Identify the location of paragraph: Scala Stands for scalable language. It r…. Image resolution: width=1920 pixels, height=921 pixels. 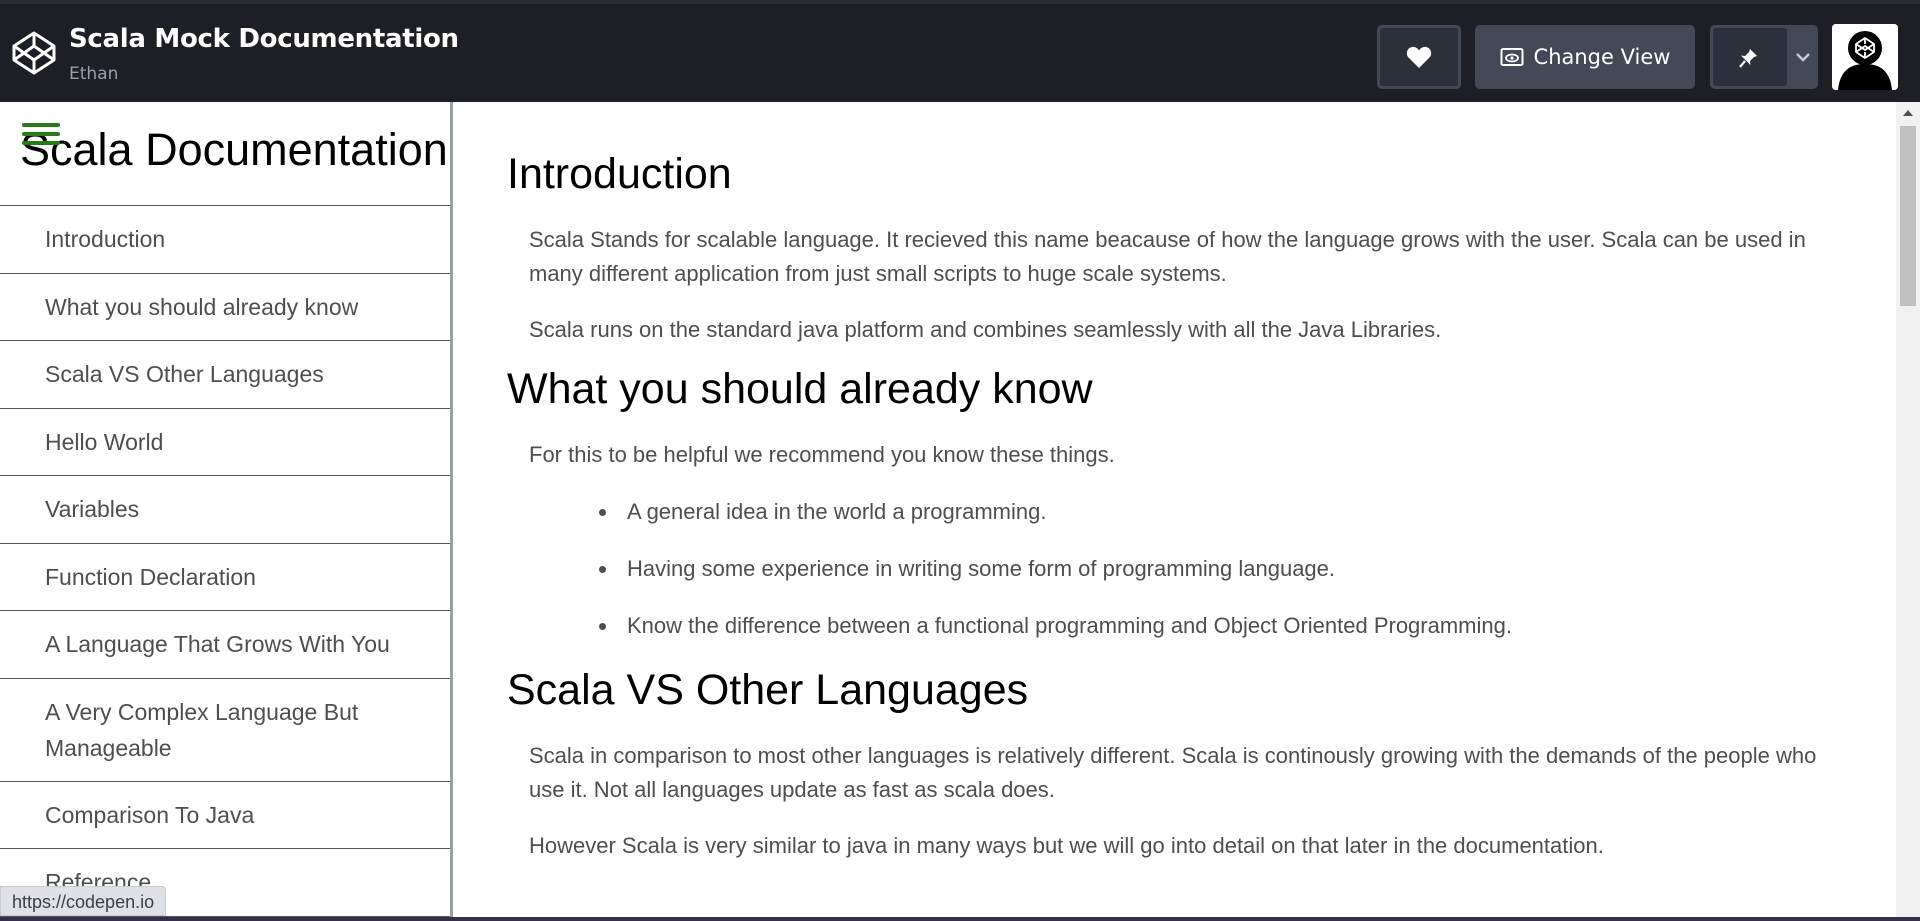
(1167, 256).